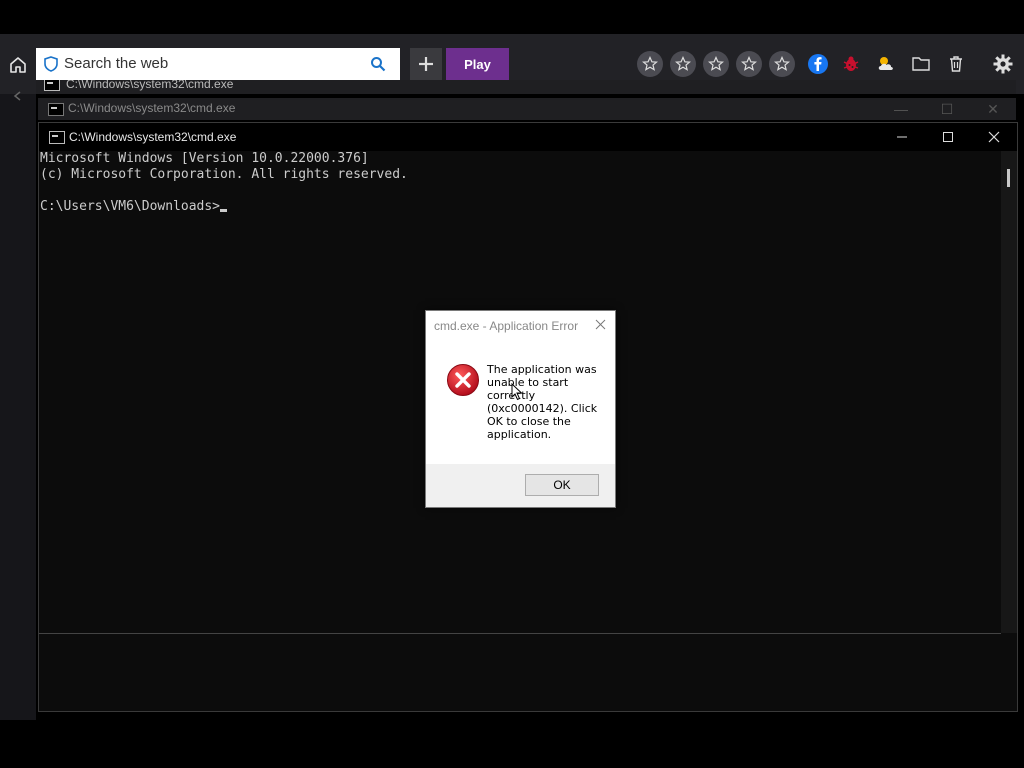  I want to click on bottom-strip, so click(512, 744).